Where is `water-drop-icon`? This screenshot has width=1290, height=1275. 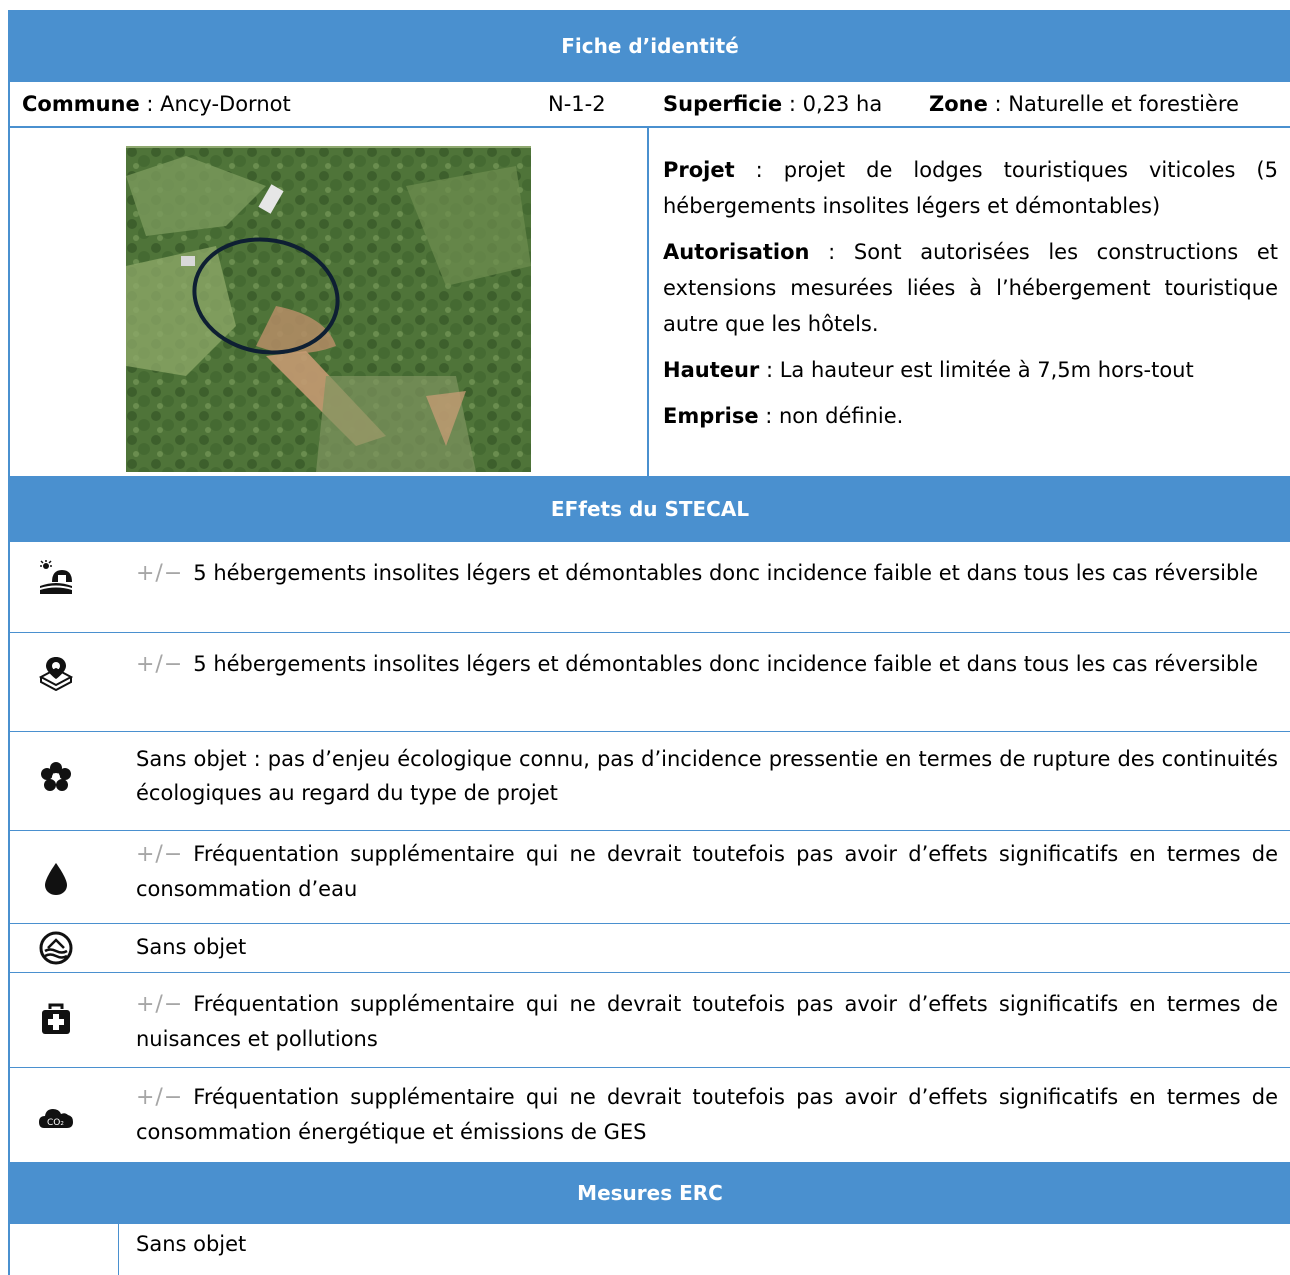
water-drop-icon is located at coordinates (56, 879).